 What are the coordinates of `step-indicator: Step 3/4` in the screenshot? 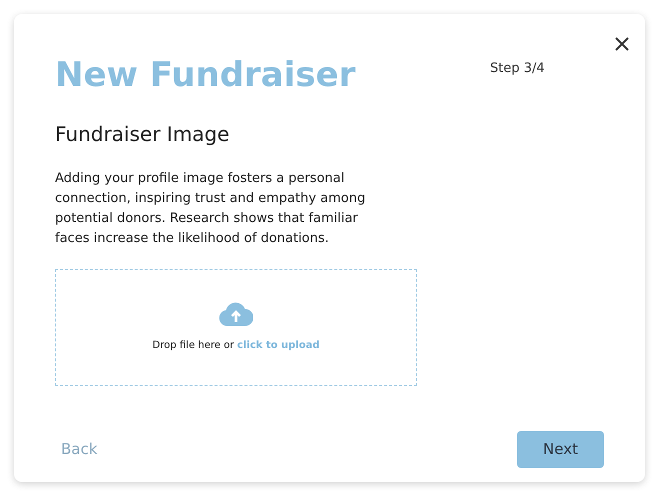 It's located at (517, 69).